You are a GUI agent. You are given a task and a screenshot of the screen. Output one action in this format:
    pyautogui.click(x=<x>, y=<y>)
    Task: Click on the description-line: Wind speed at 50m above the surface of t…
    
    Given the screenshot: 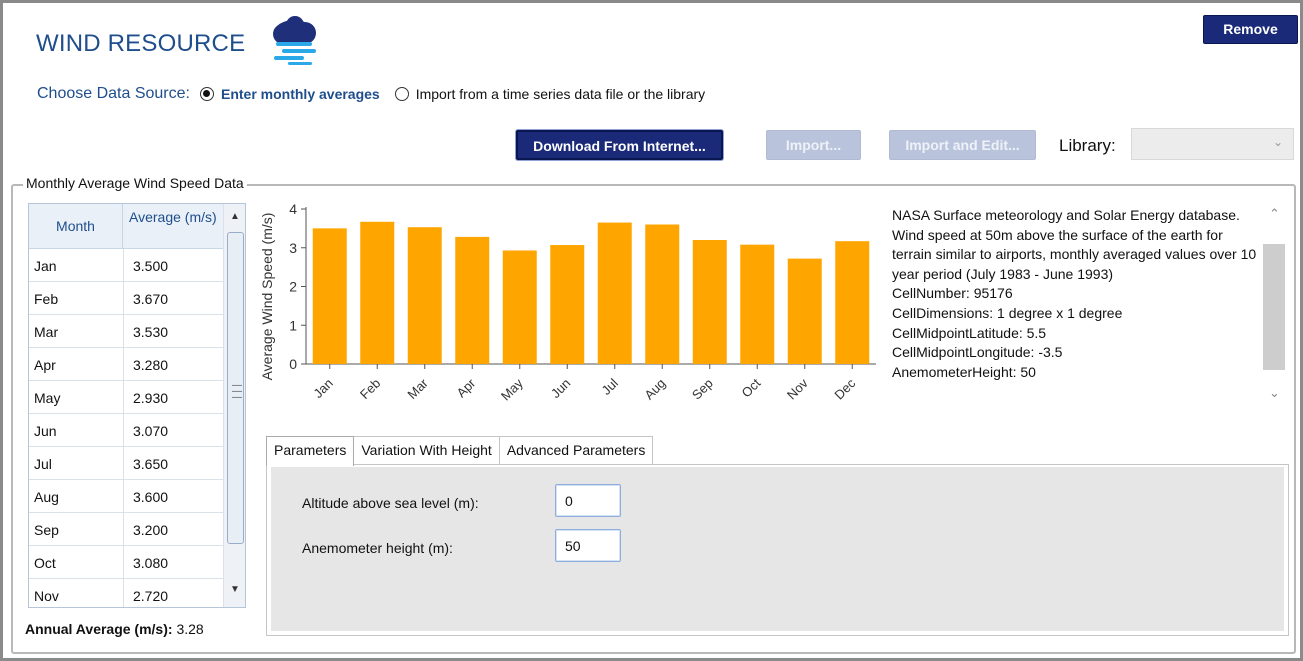 What is the action you would take?
    pyautogui.click(x=1074, y=254)
    